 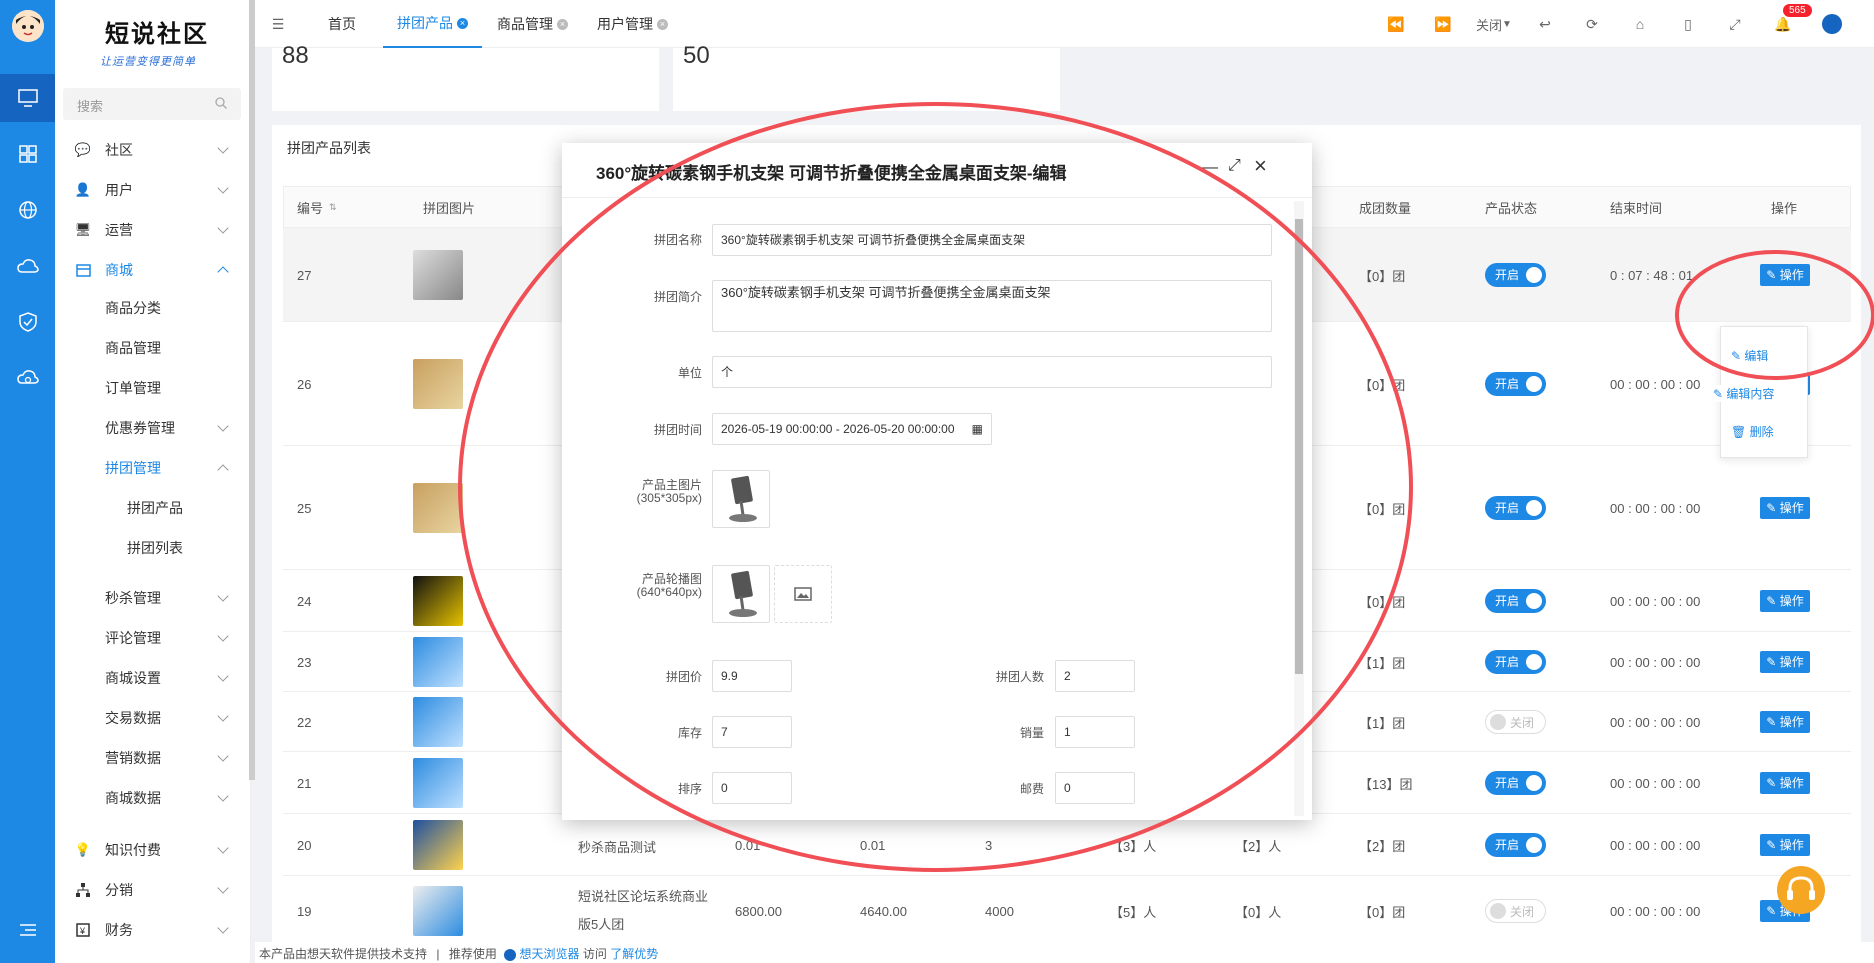 What do you see at coordinates (27, 266) in the screenshot?
I see `cloud-icon` at bounding box center [27, 266].